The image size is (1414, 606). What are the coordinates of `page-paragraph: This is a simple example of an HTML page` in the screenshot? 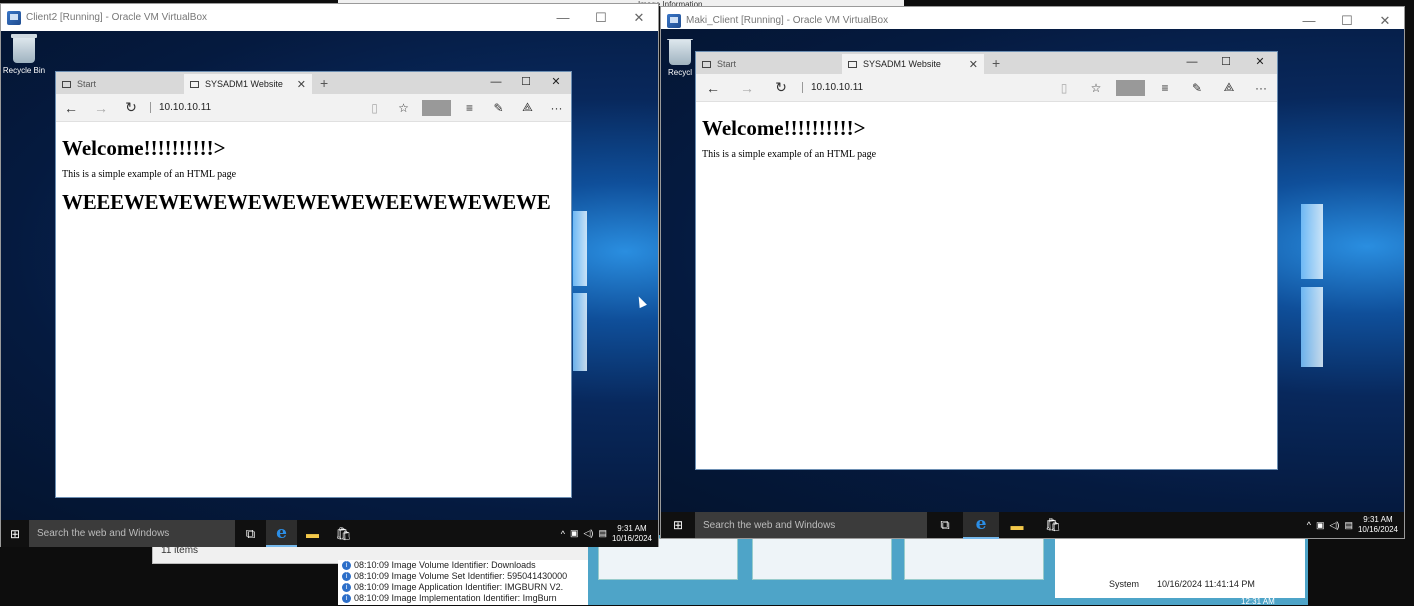 It's located at (149, 174).